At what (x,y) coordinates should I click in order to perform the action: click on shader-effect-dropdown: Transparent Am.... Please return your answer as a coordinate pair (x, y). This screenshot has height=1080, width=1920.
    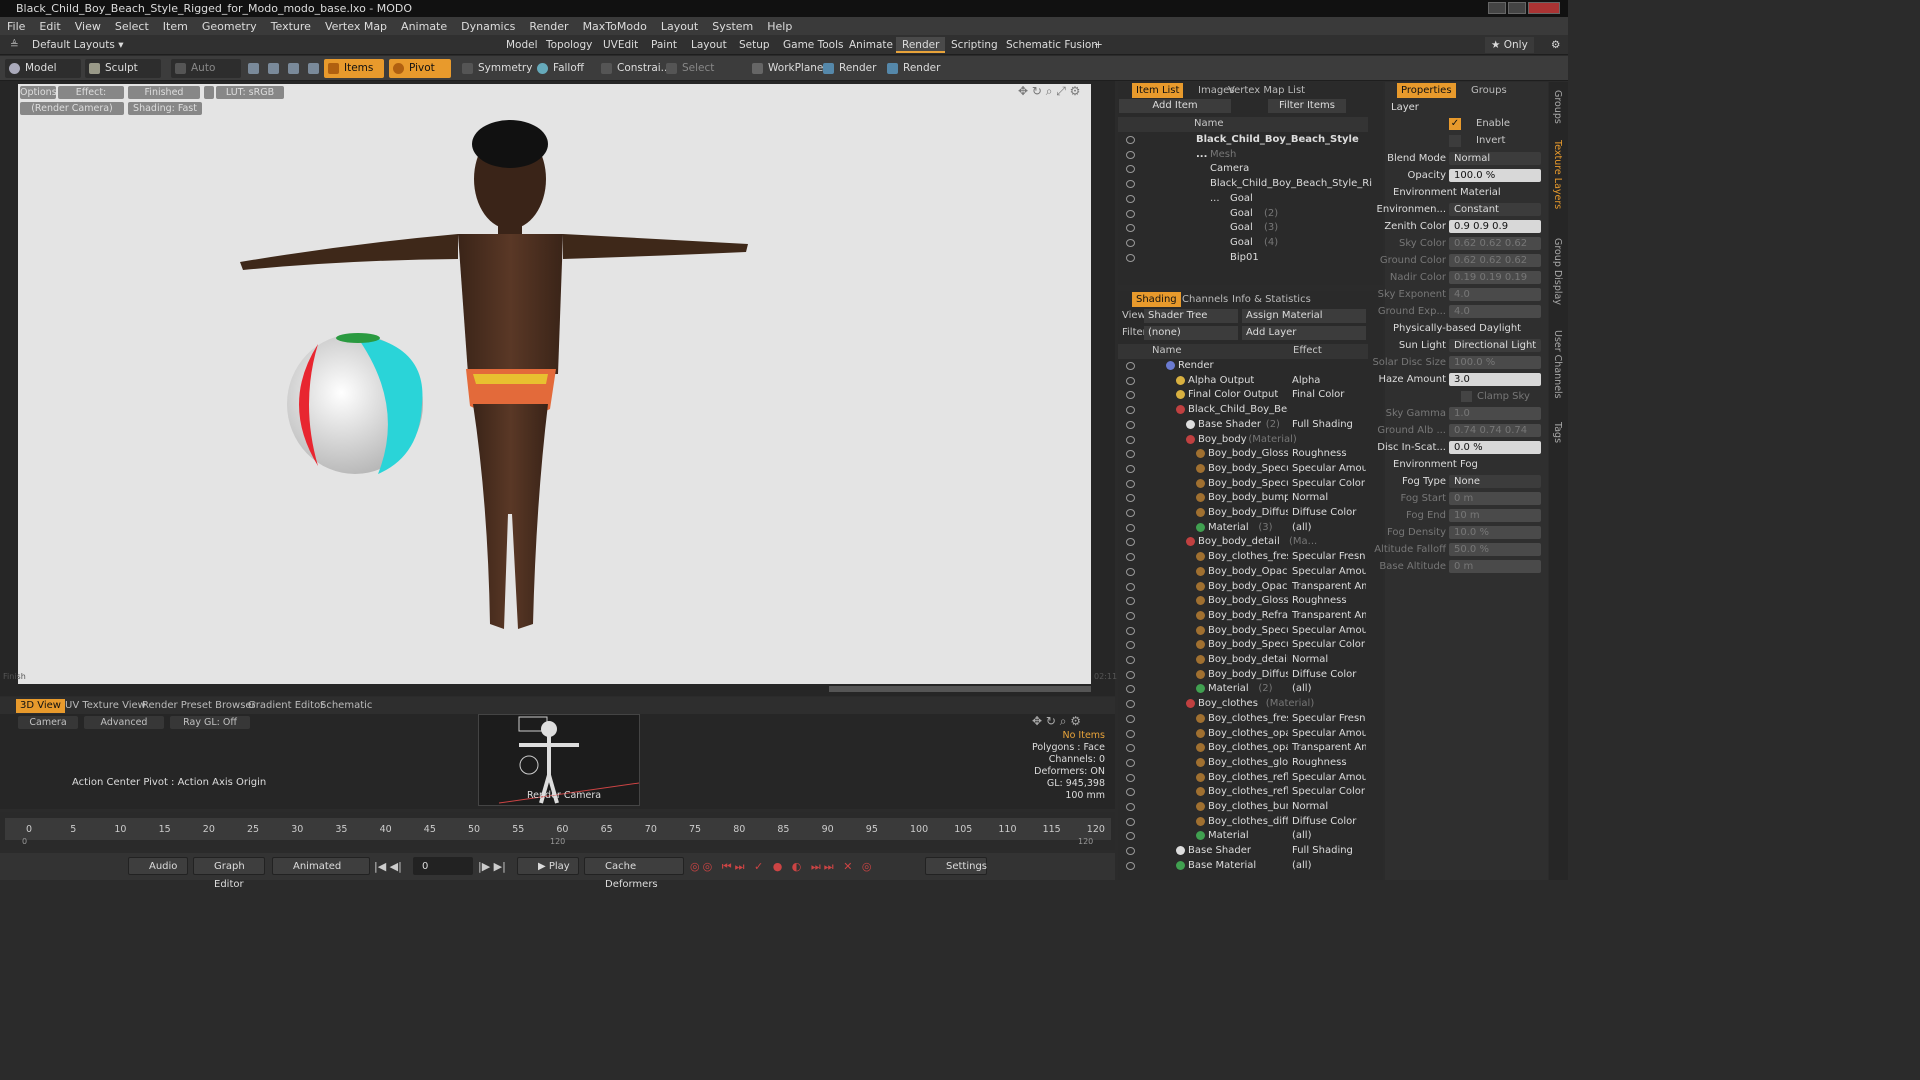
    Looking at the image, I should click on (1329, 587).